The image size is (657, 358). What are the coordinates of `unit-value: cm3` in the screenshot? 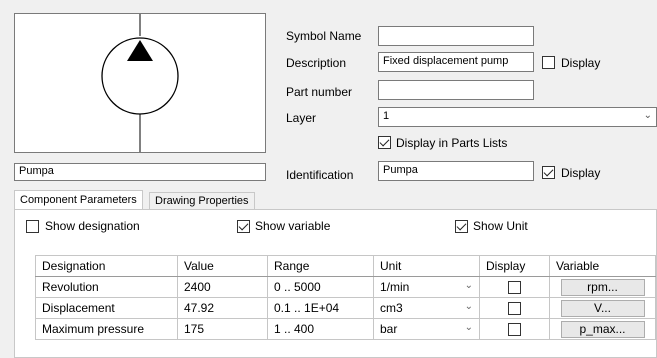 It's located at (391, 308).